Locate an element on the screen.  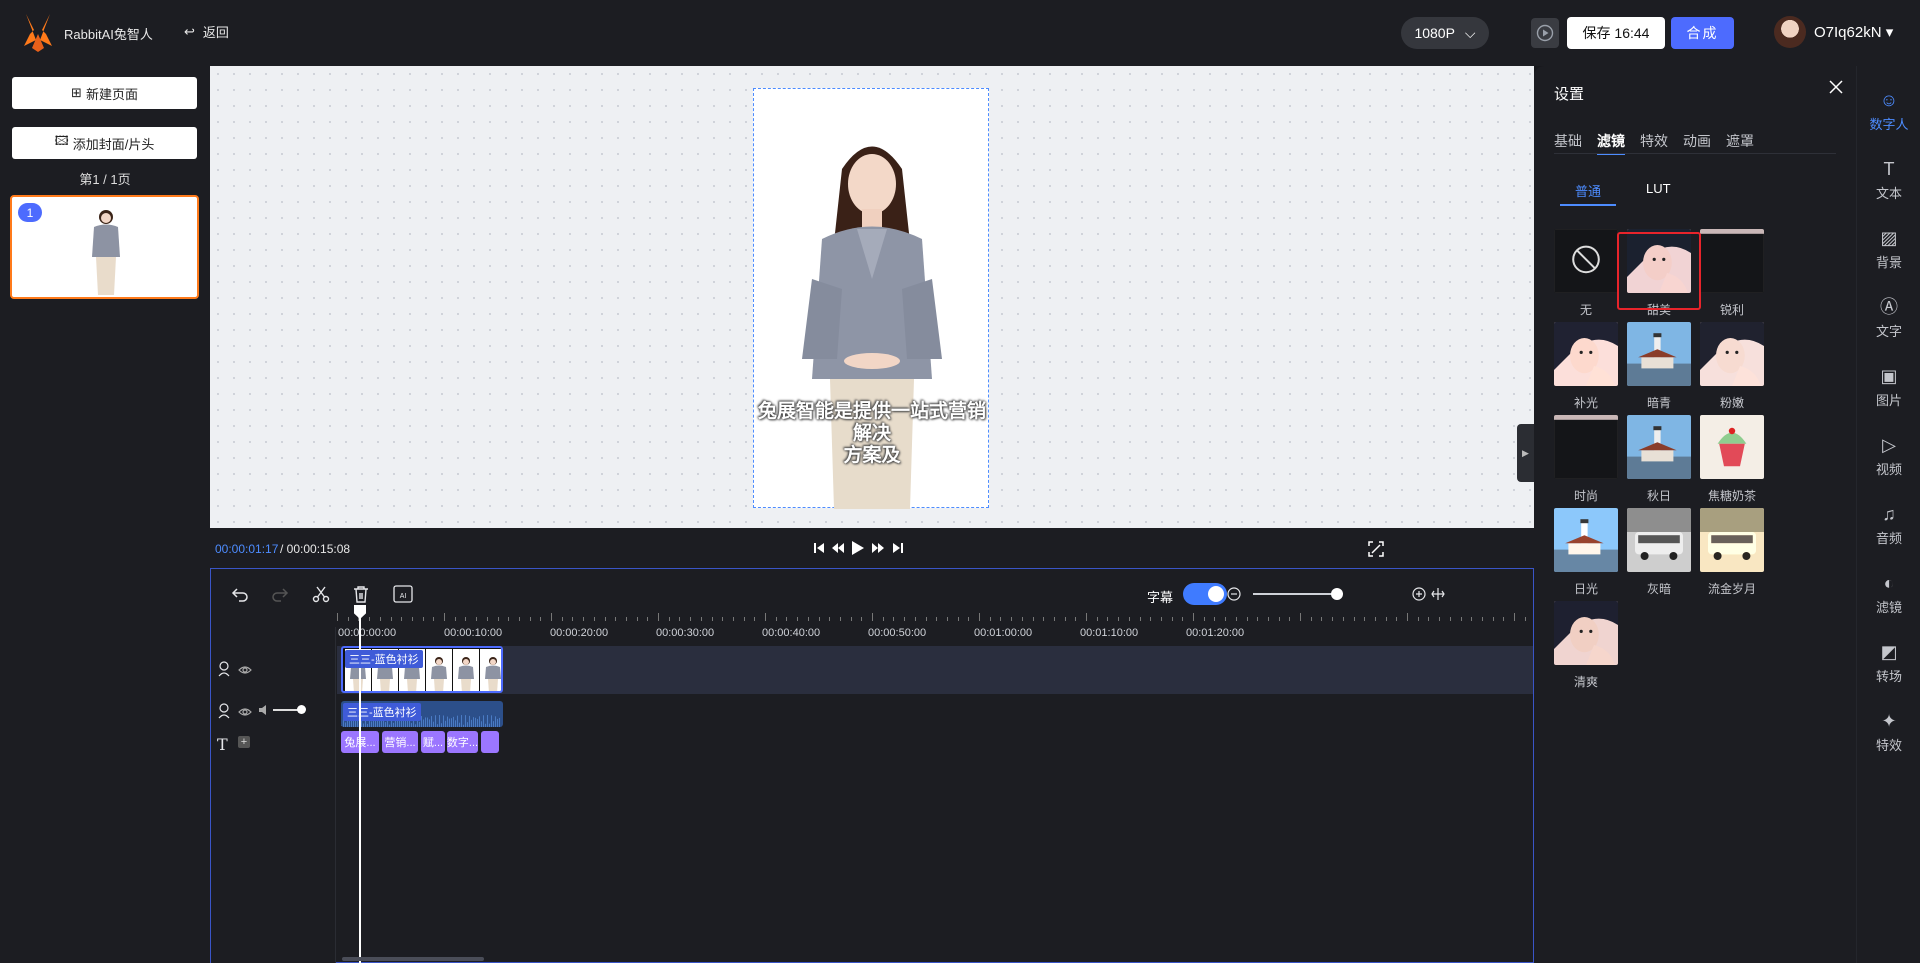
clip-frame-image is located at coordinates (466, 670).